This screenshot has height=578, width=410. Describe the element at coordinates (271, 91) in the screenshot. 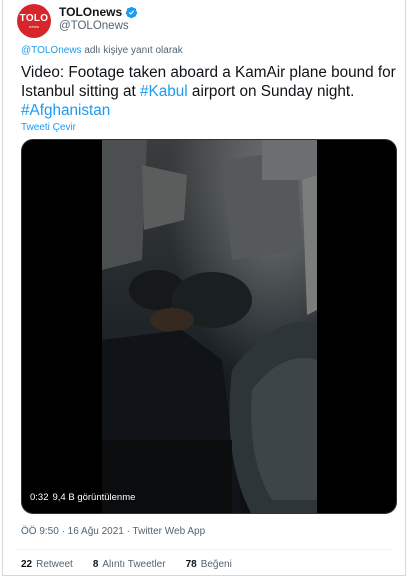

I see `tweet-text-part: airport on Sunday night.` at that location.